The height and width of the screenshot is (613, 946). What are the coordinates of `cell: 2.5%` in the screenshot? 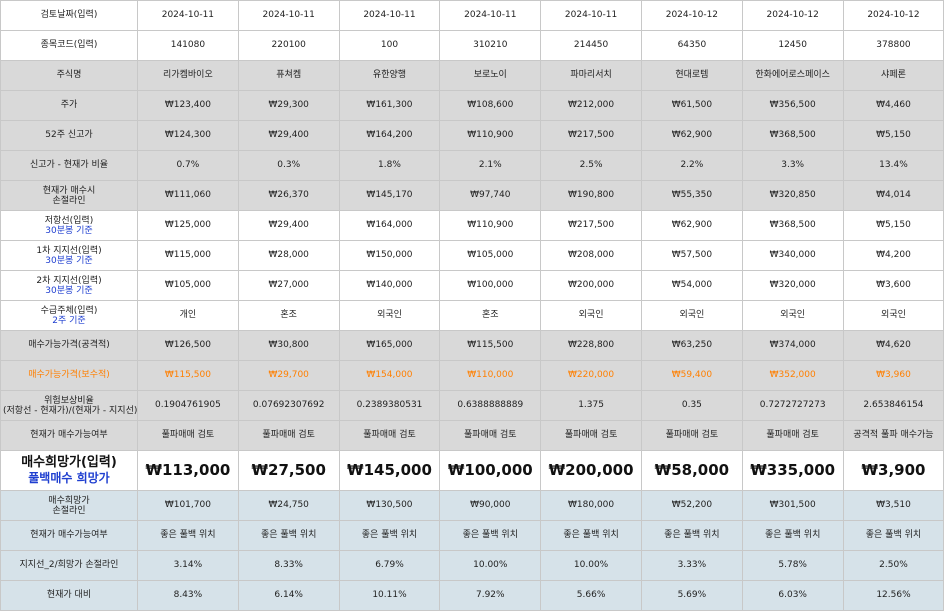 It's located at (591, 165).